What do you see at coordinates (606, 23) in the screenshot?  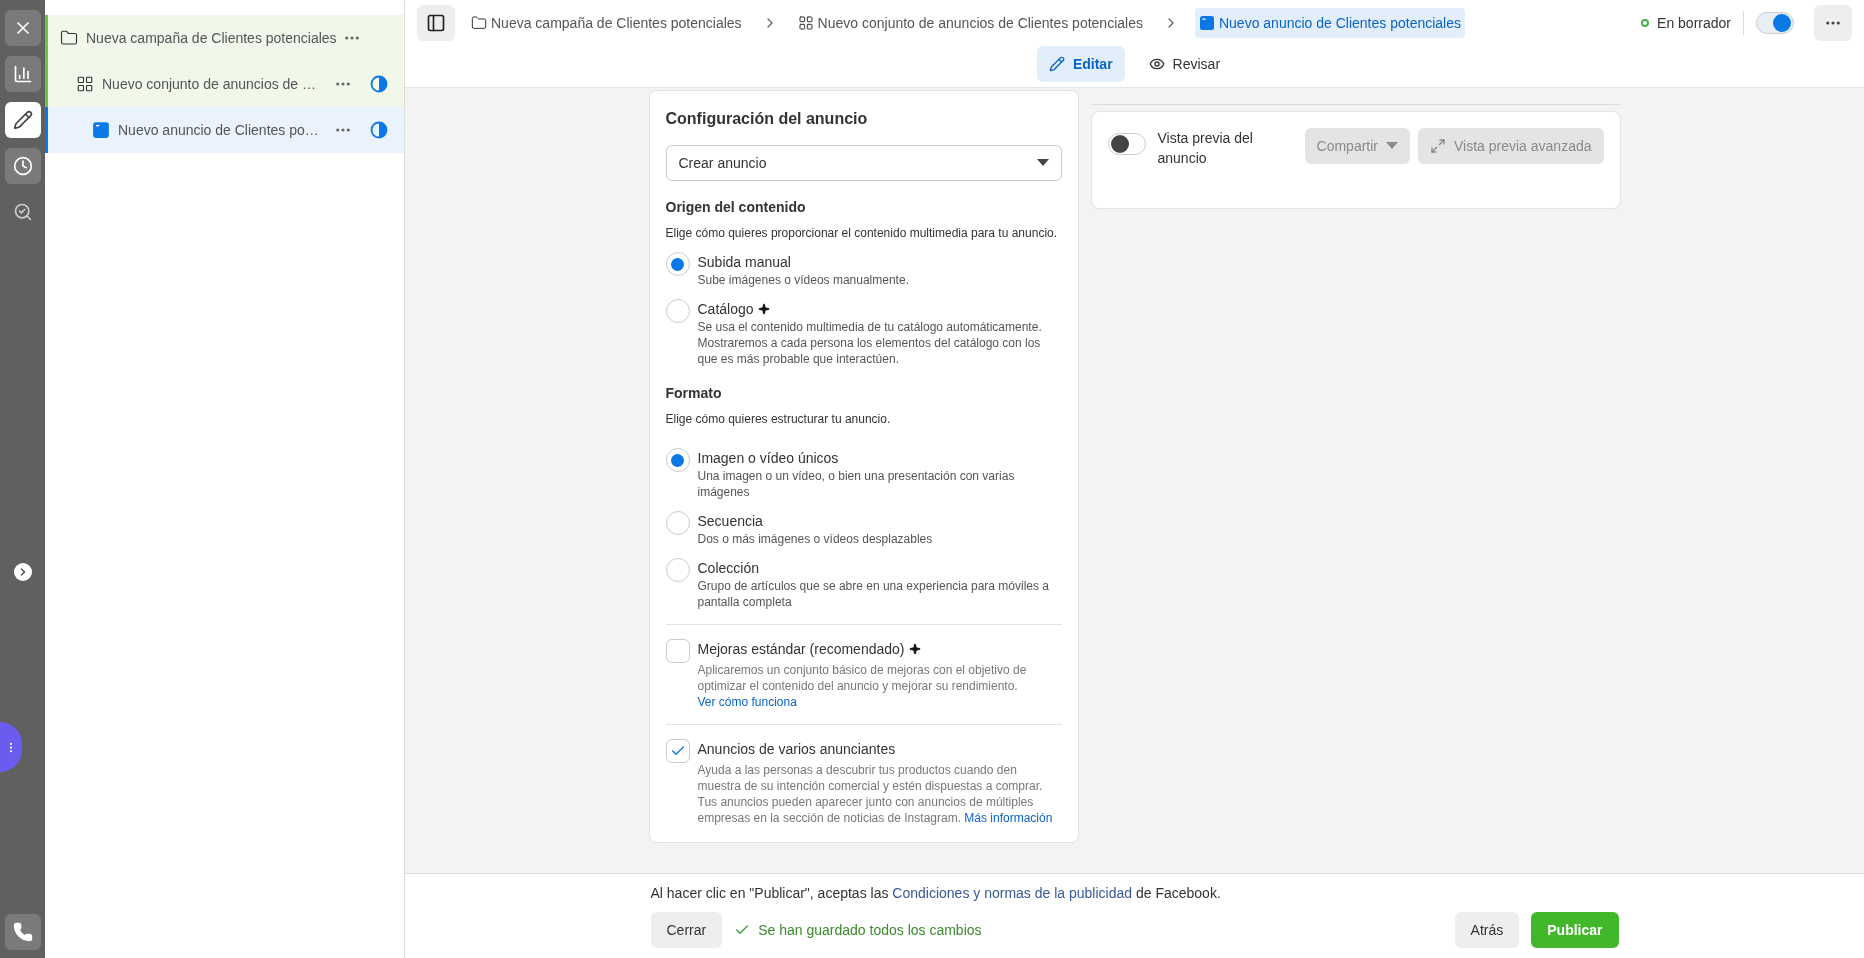 I see `breadcrumb: Nueva campaña de Clientes potenciales` at bounding box center [606, 23].